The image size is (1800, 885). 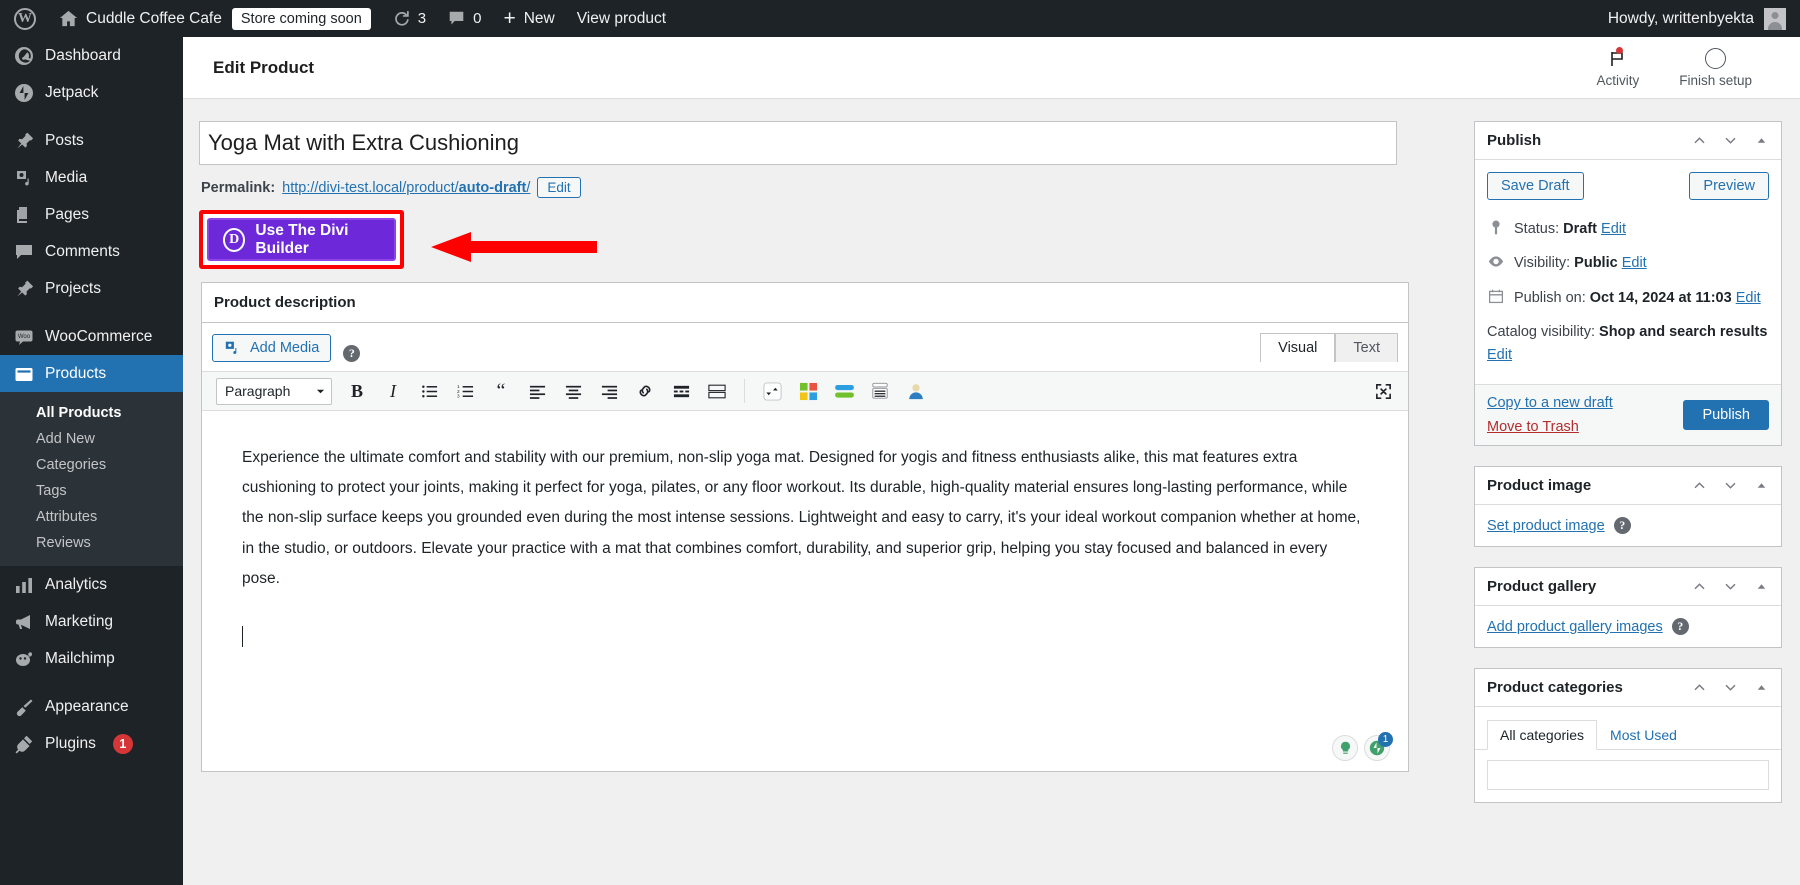 I want to click on sidebar-item-jetpack: Jetpack, so click(x=91, y=92).